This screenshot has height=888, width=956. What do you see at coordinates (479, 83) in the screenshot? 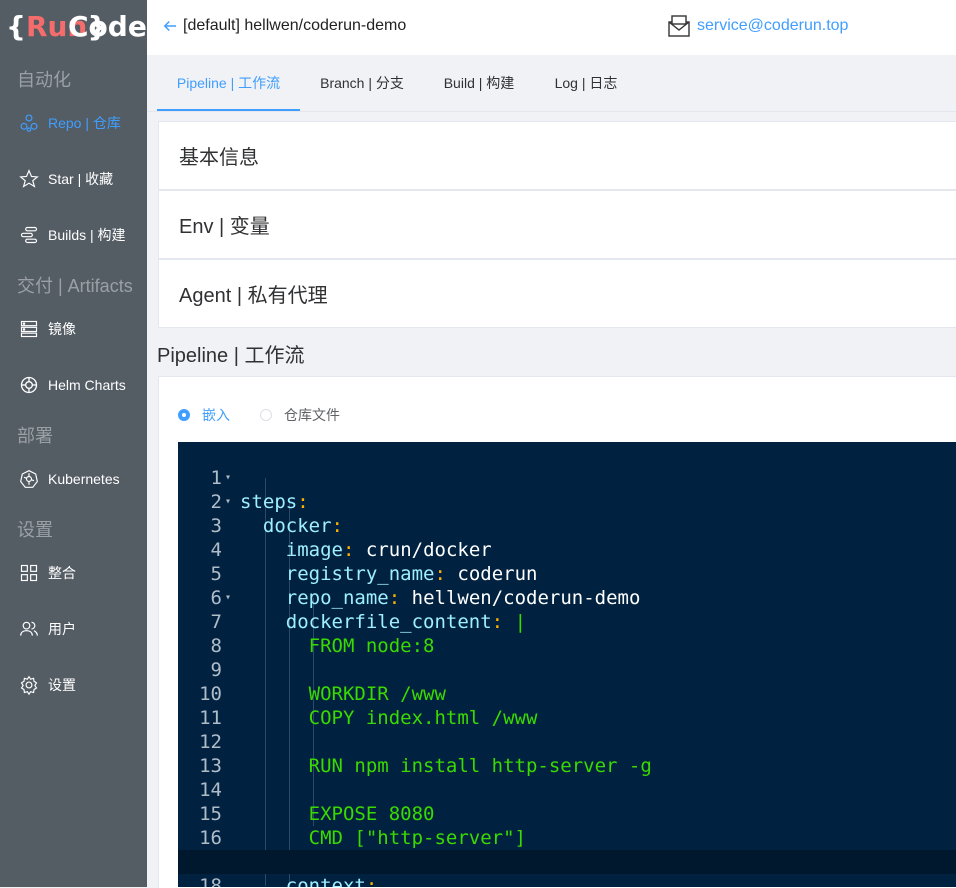
I see `tab-build: Build | 构建` at bounding box center [479, 83].